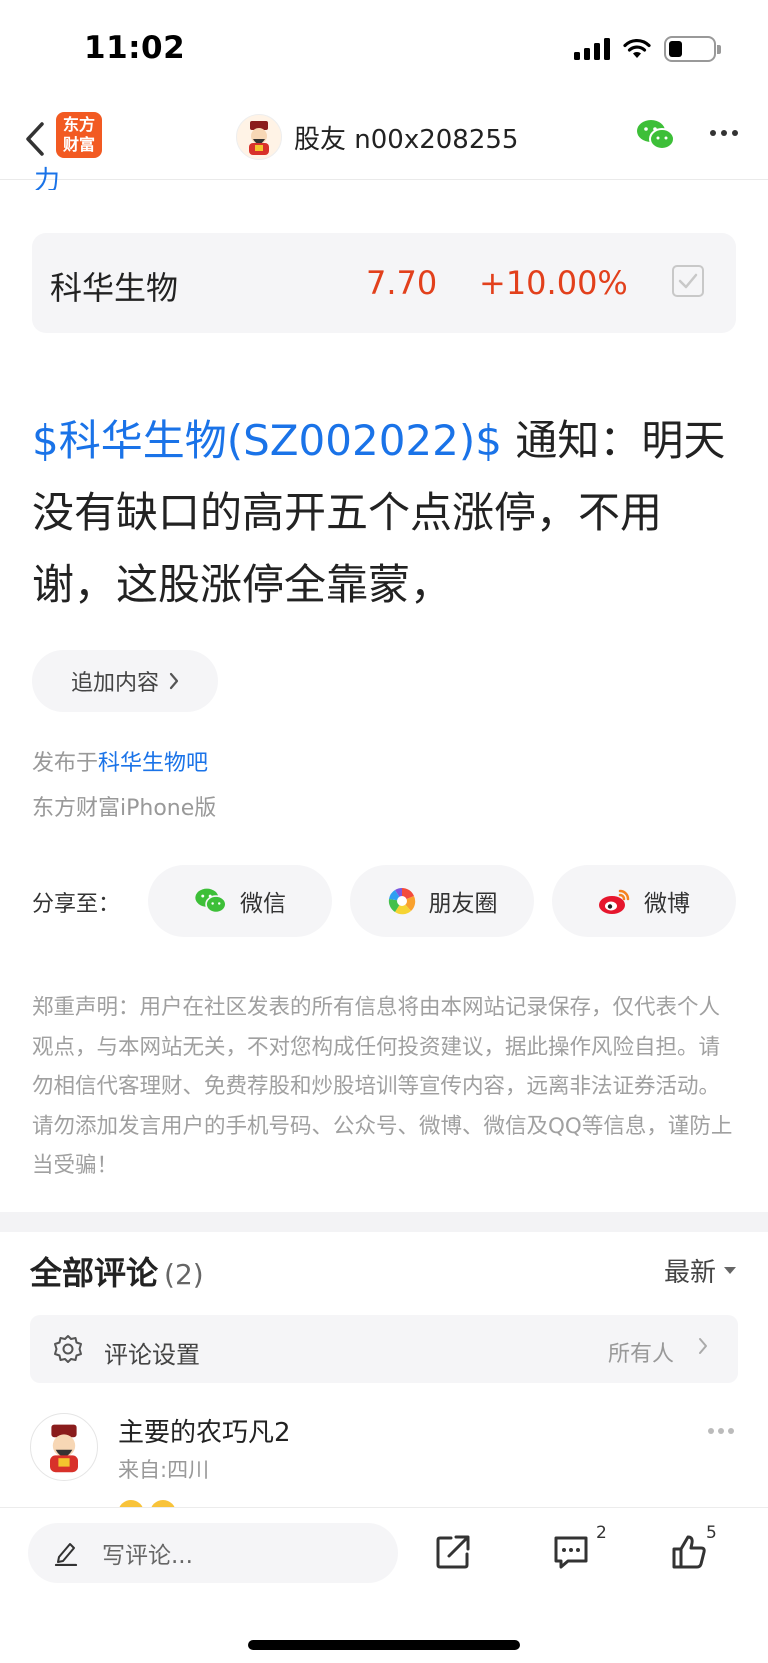  I want to click on logo-line-2: 财富, so click(78, 144).